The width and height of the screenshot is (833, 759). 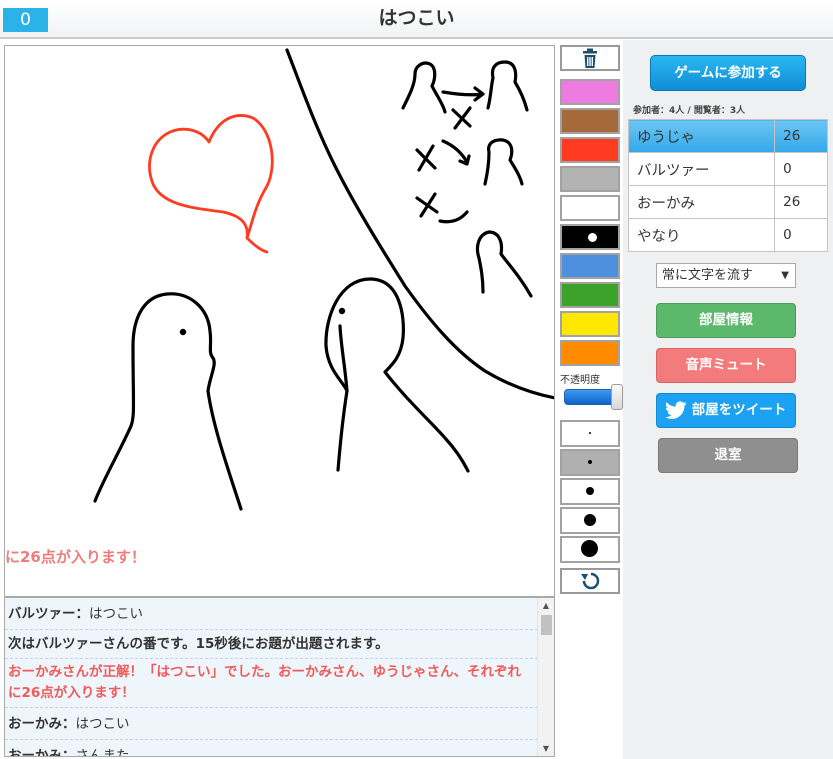 I want to click on color-swatch-black, so click(x=590, y=237).